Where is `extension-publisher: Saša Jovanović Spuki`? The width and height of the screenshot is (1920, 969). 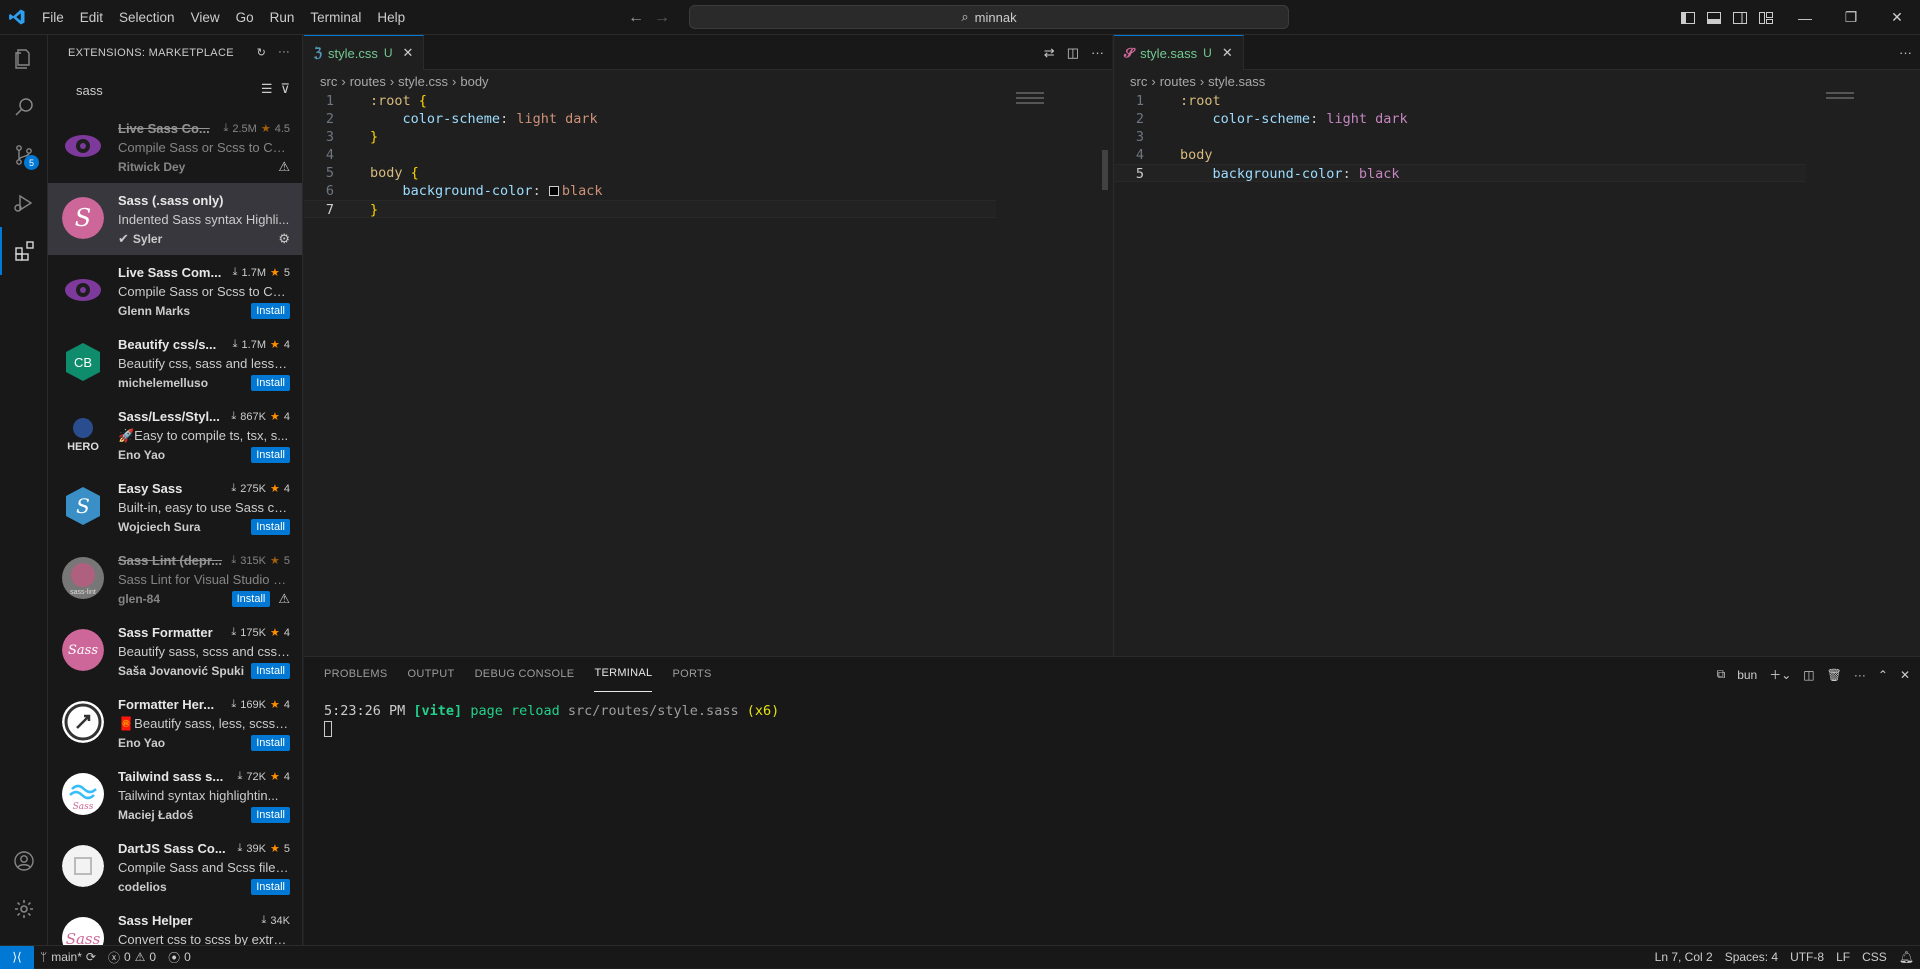 extension-publisher: Saša Jovanović Spuki is located at coordinates (181, 671).